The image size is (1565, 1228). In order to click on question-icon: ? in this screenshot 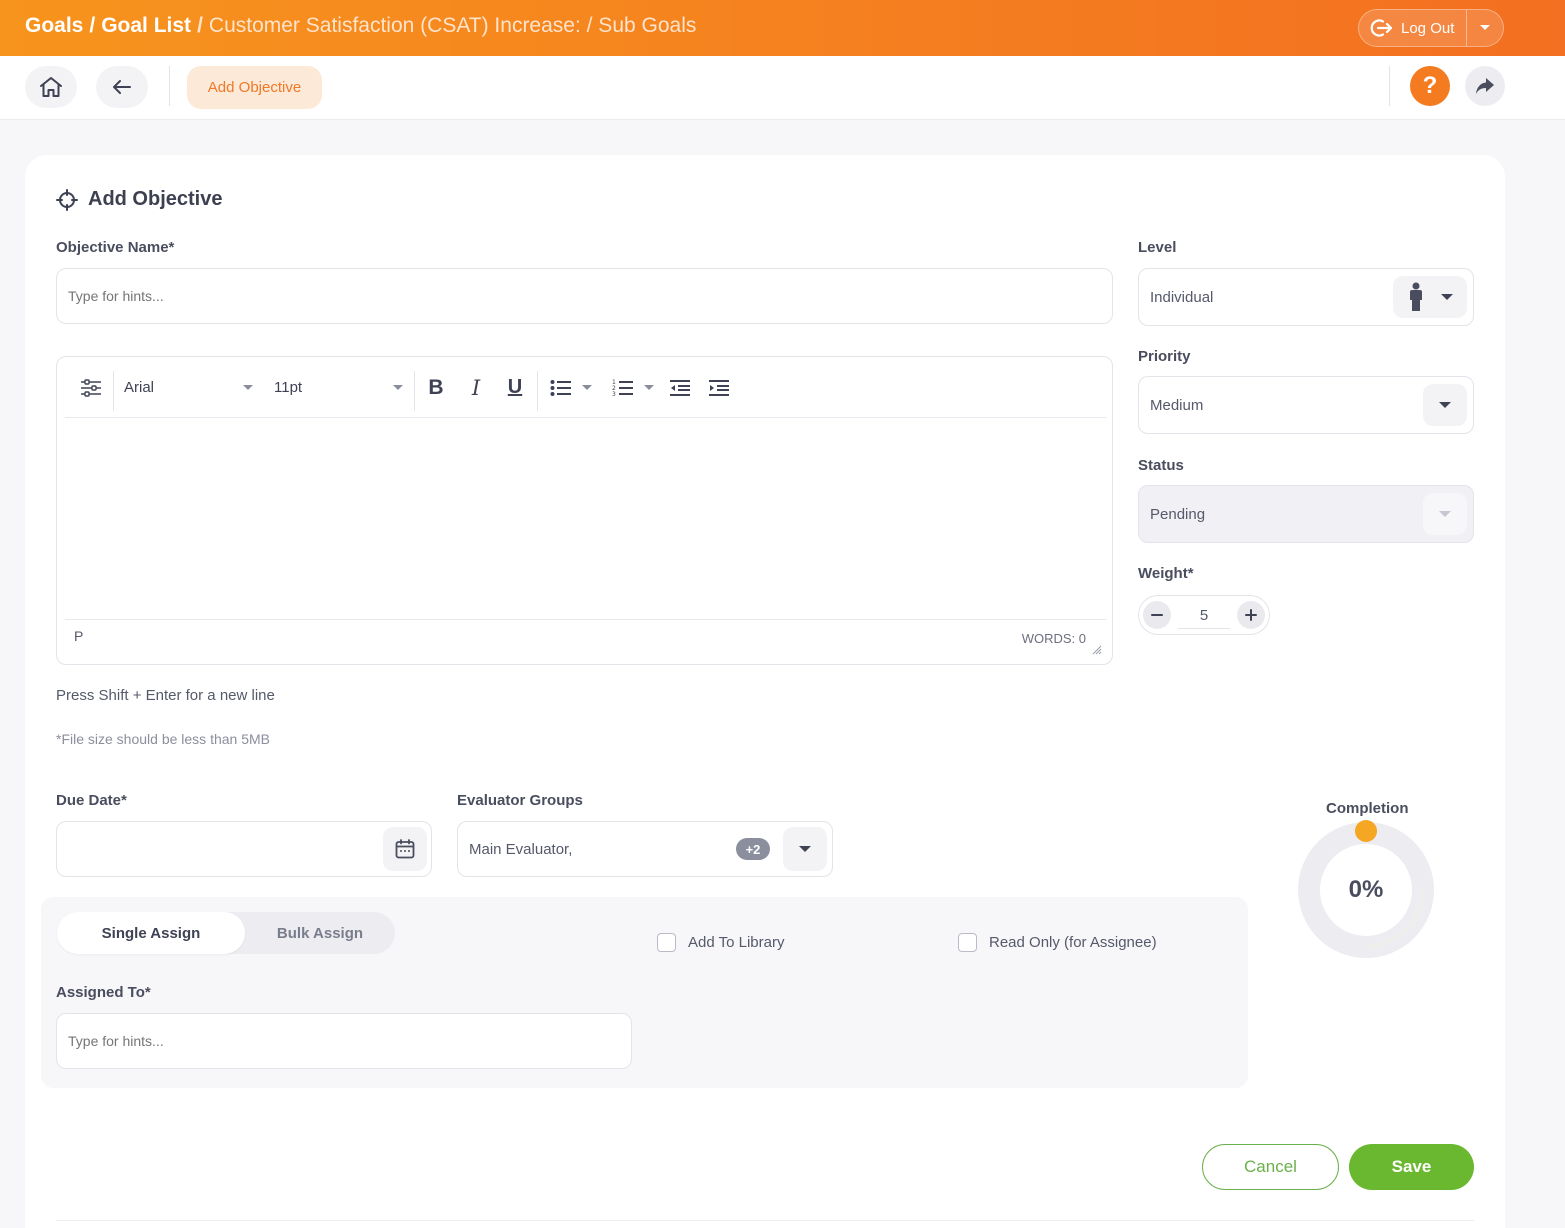, I will do `click(1430, 85)`.